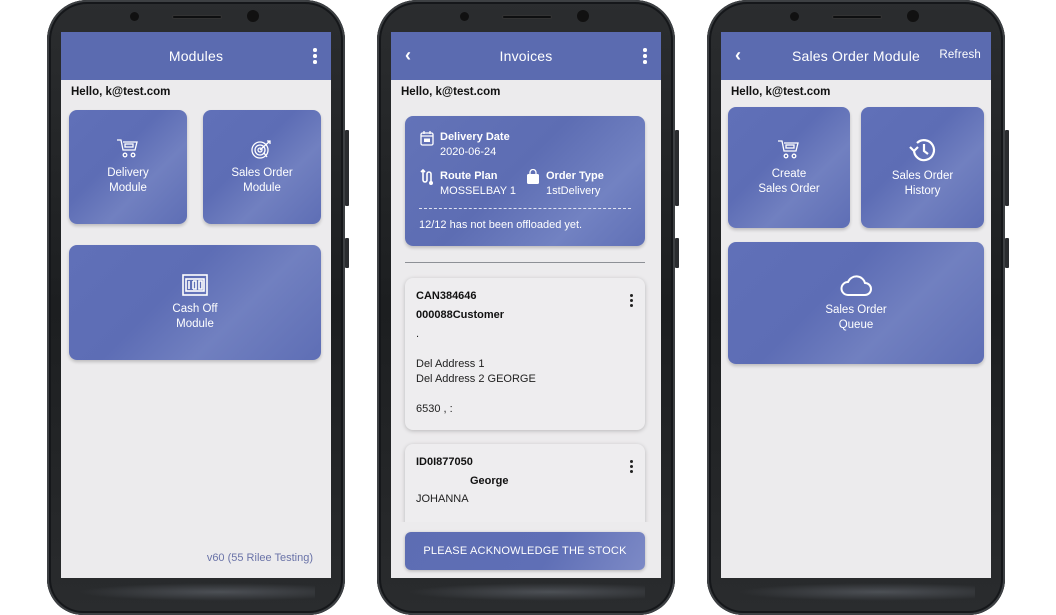 Image resolution: width=1056 pixels, height=615 pixels. Describe the element at coordinates (262, 180) in the screenshot. I see `tile-label: Sales Order Module` at that location.